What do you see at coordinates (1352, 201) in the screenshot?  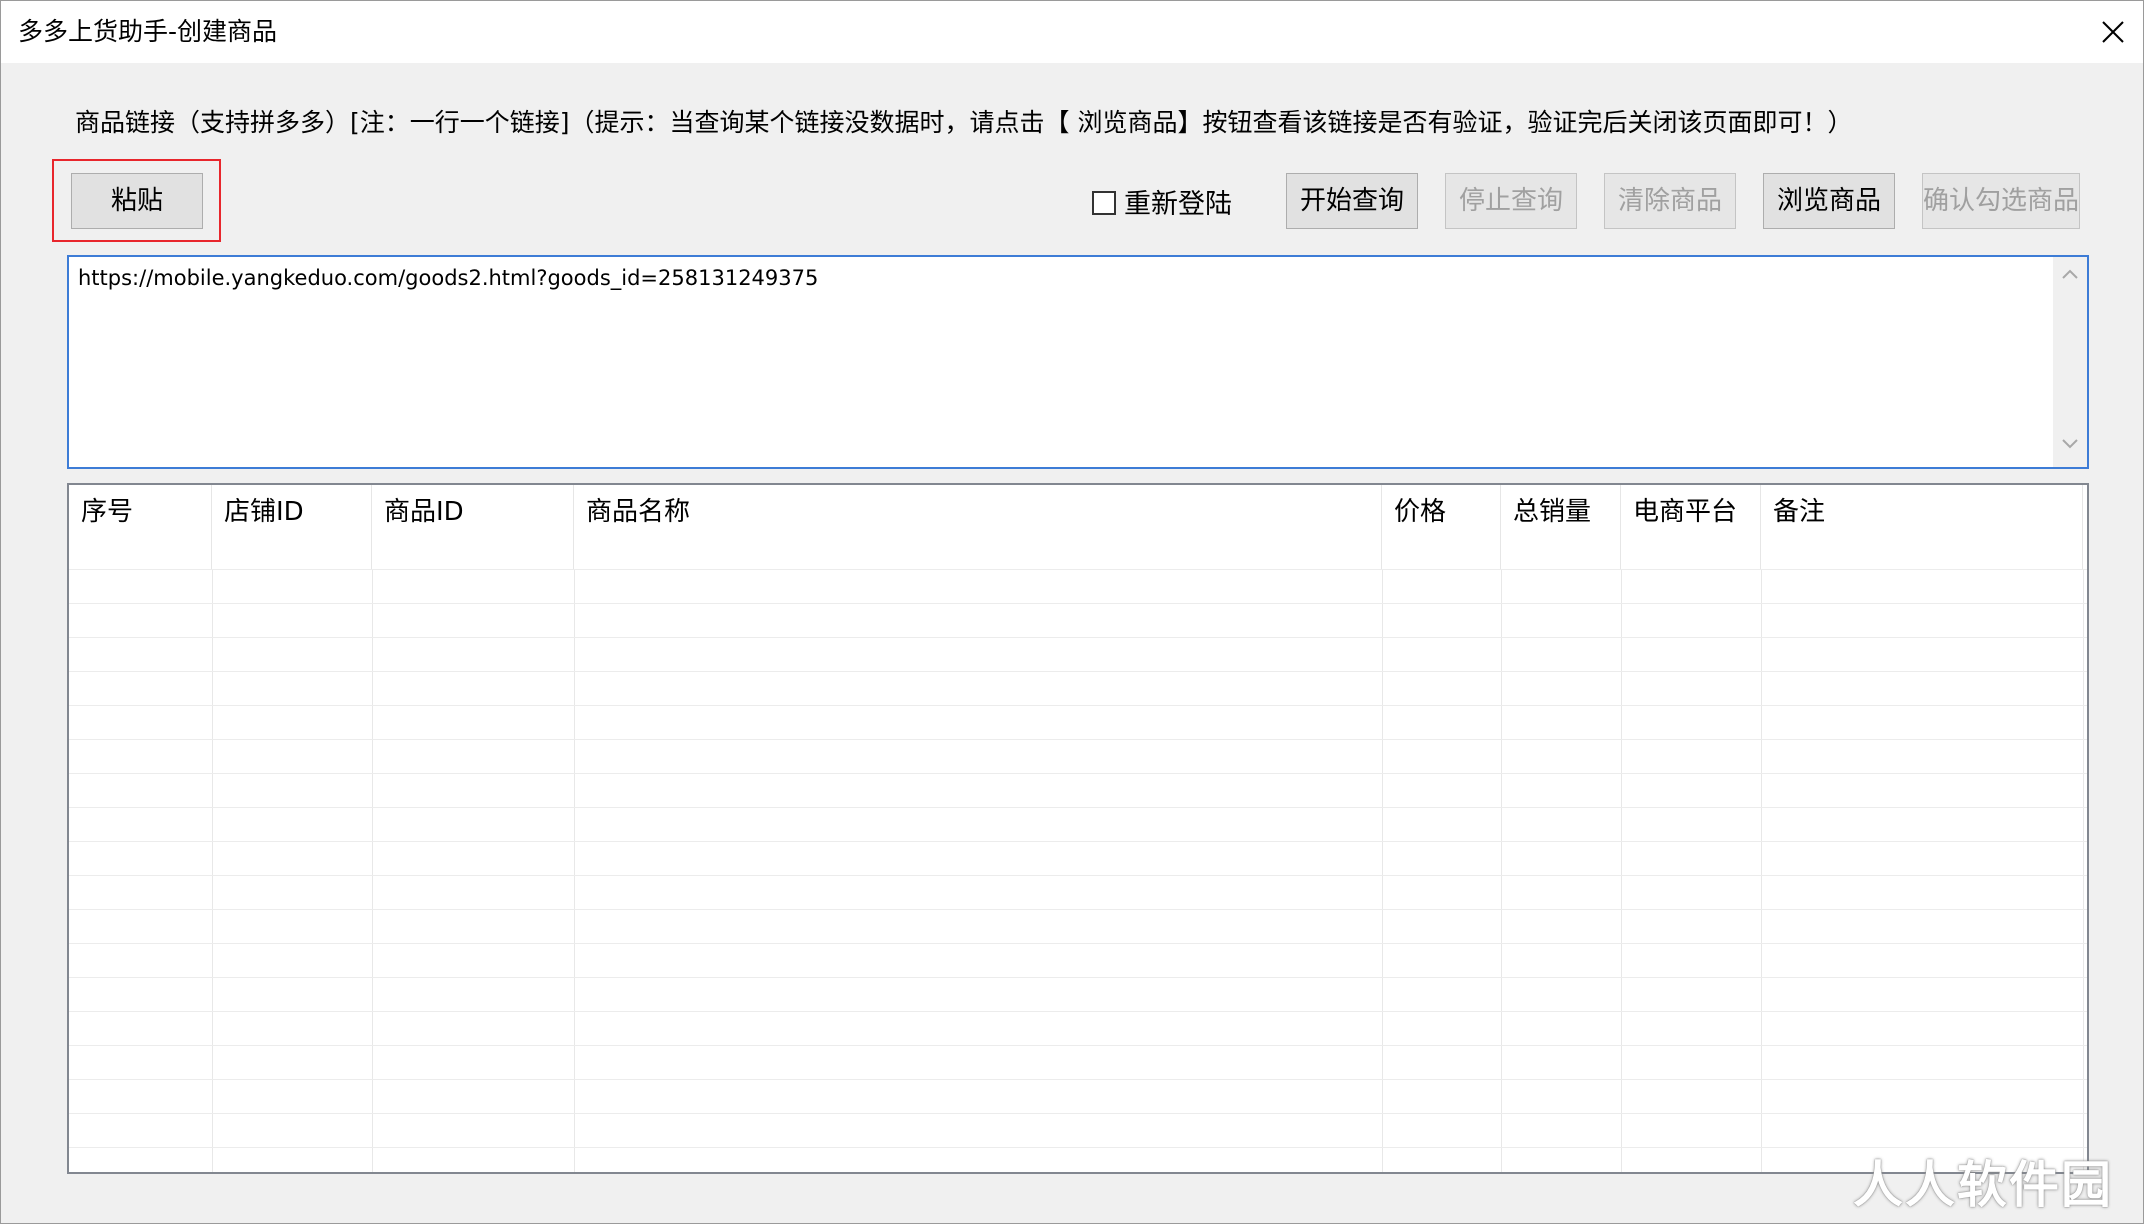 I see `start-query-button: 开始查询` at bounding box center [1352, 201].